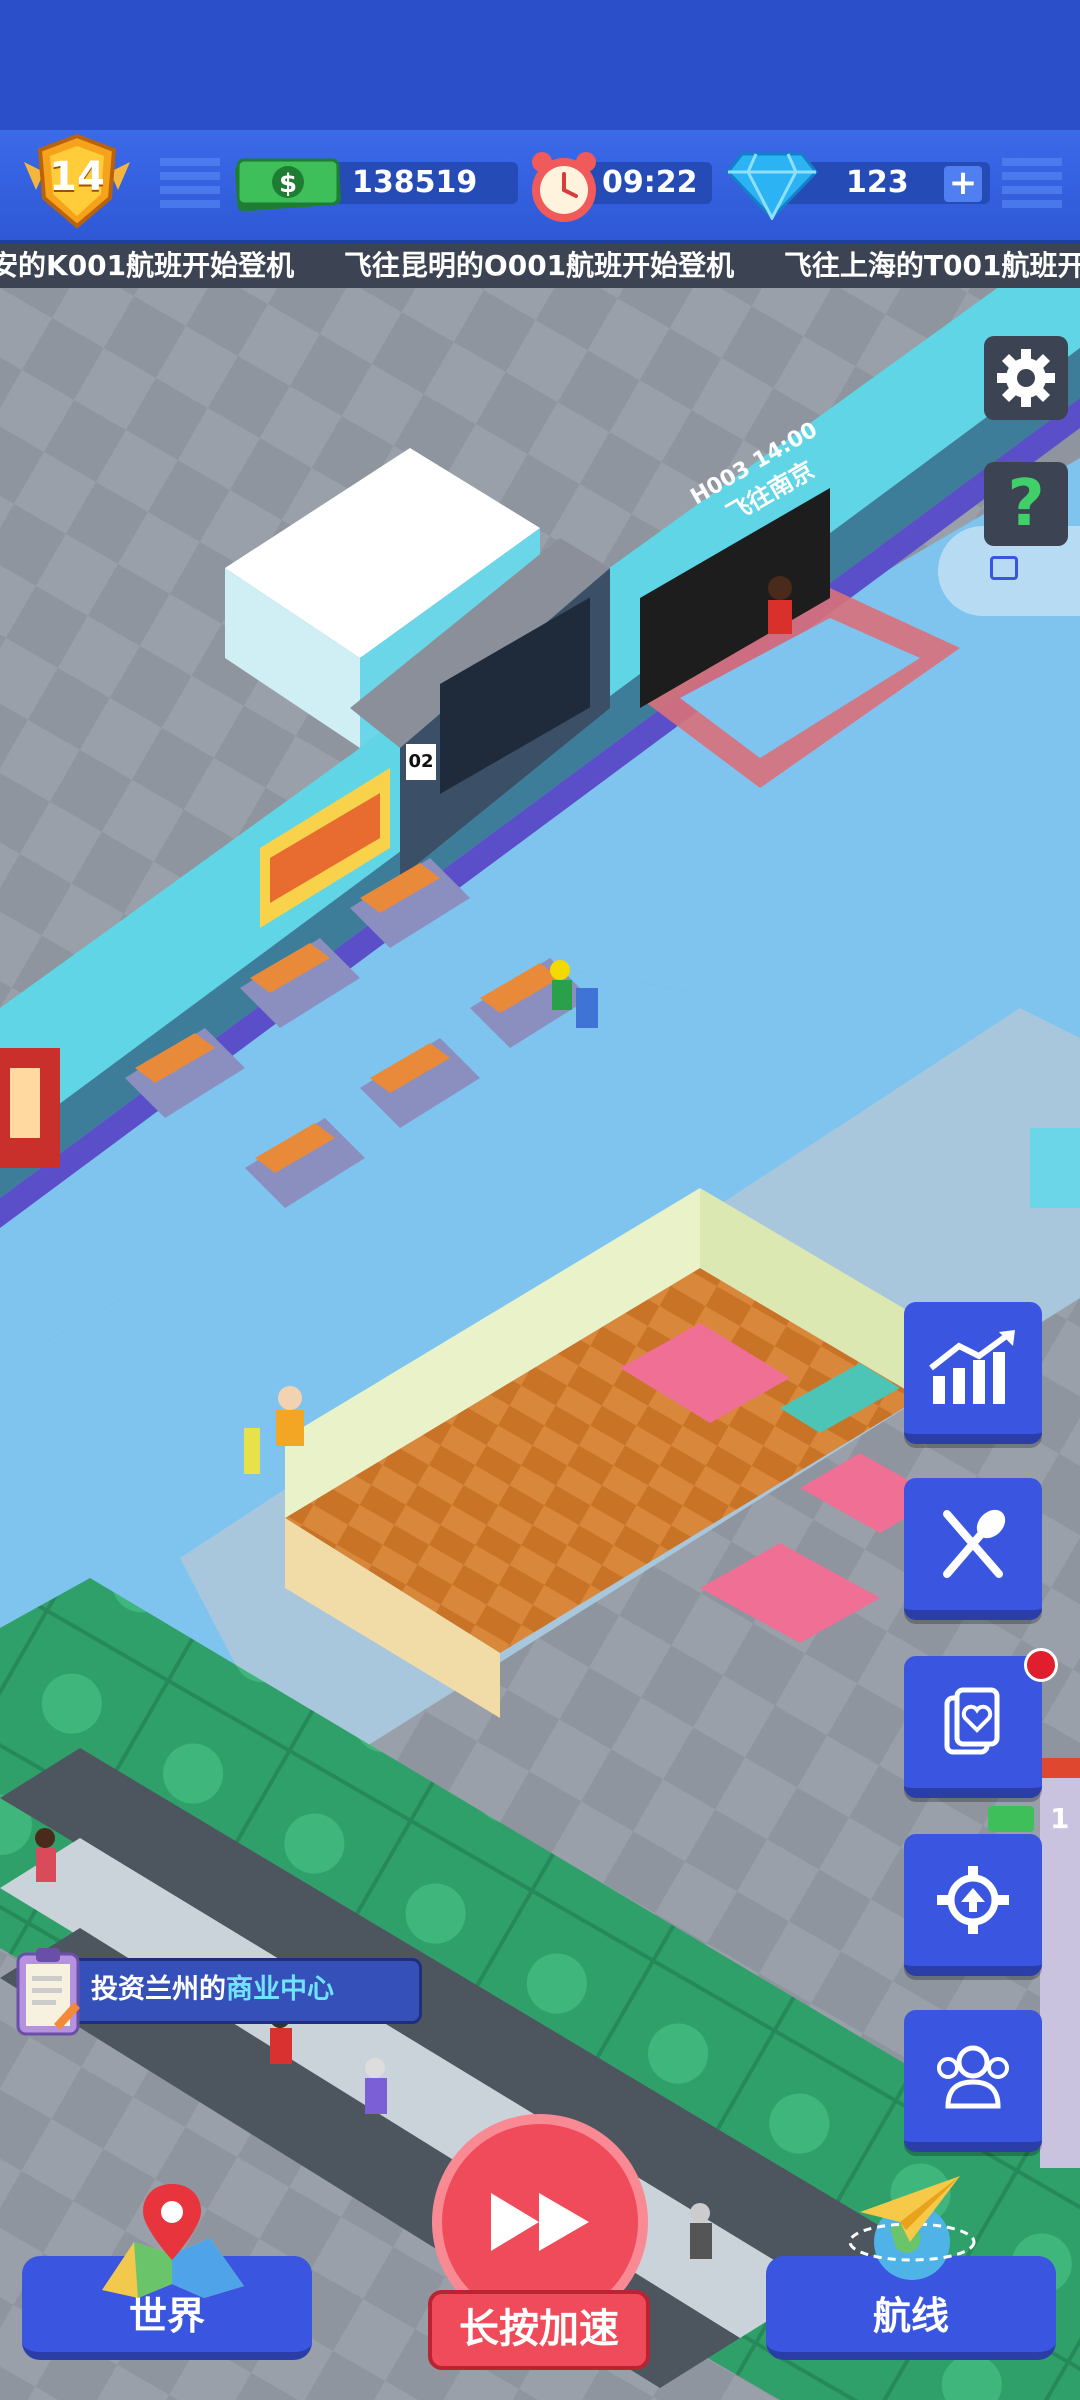 This screenshot has height=2400, width=1080. I want to click on level-badge: 14, so click(77, 182).